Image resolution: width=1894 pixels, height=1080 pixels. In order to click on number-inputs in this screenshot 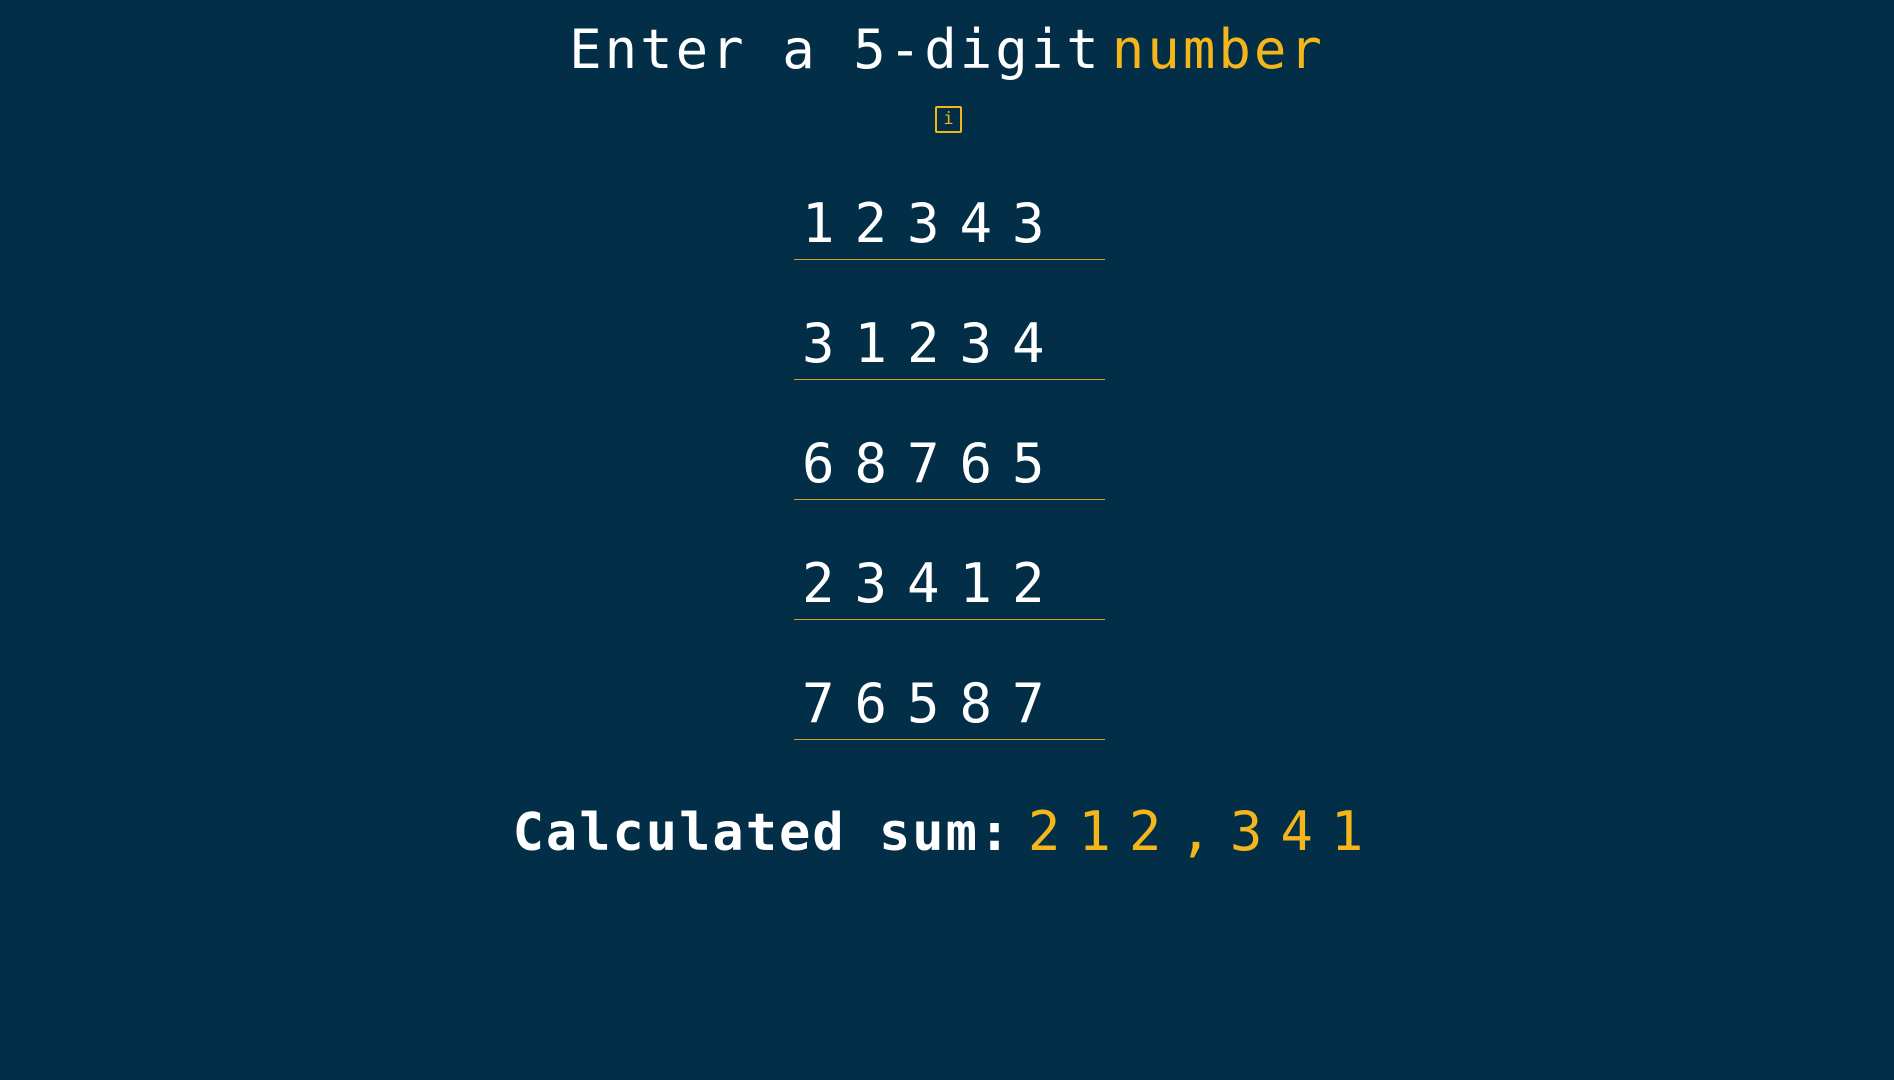, I will do `click(949, 490)`.